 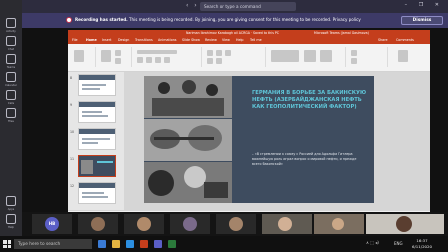 I want to click on historical-photo, so click(x=188, y=97).